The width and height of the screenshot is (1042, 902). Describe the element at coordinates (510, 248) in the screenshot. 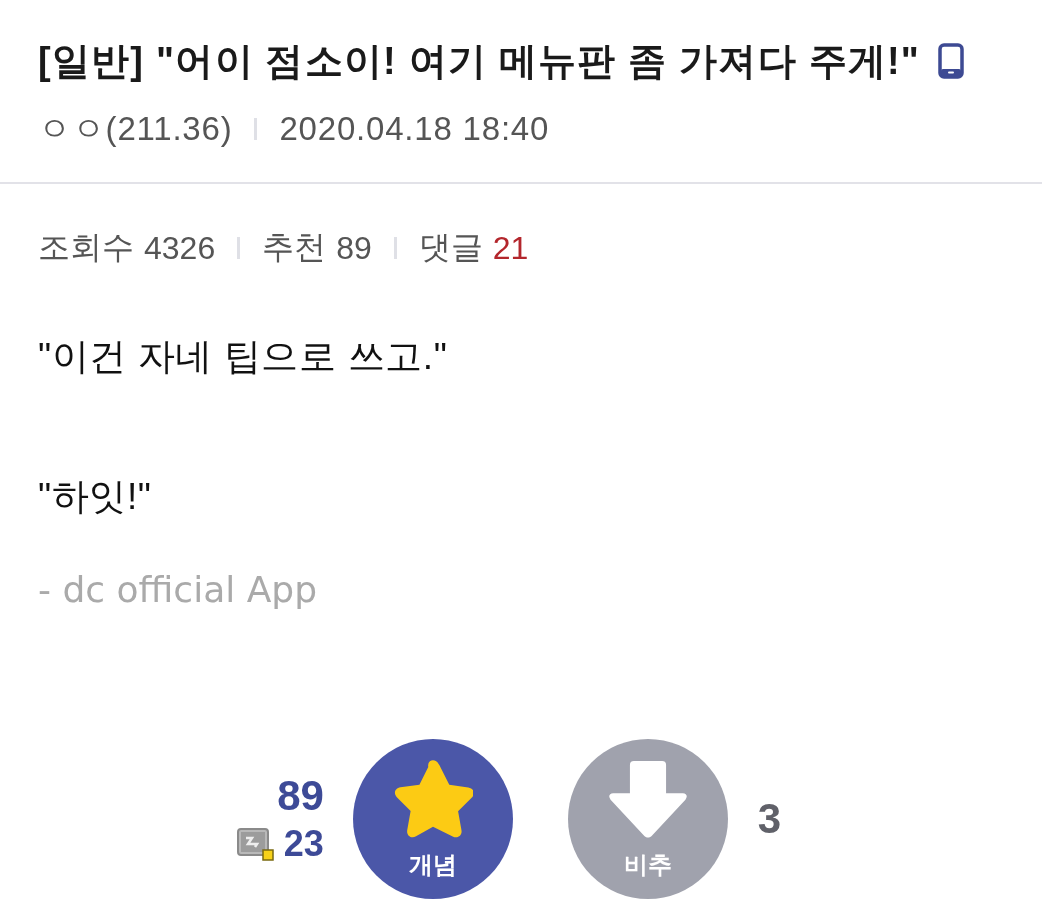

I see `stat-value: 21` at that location.